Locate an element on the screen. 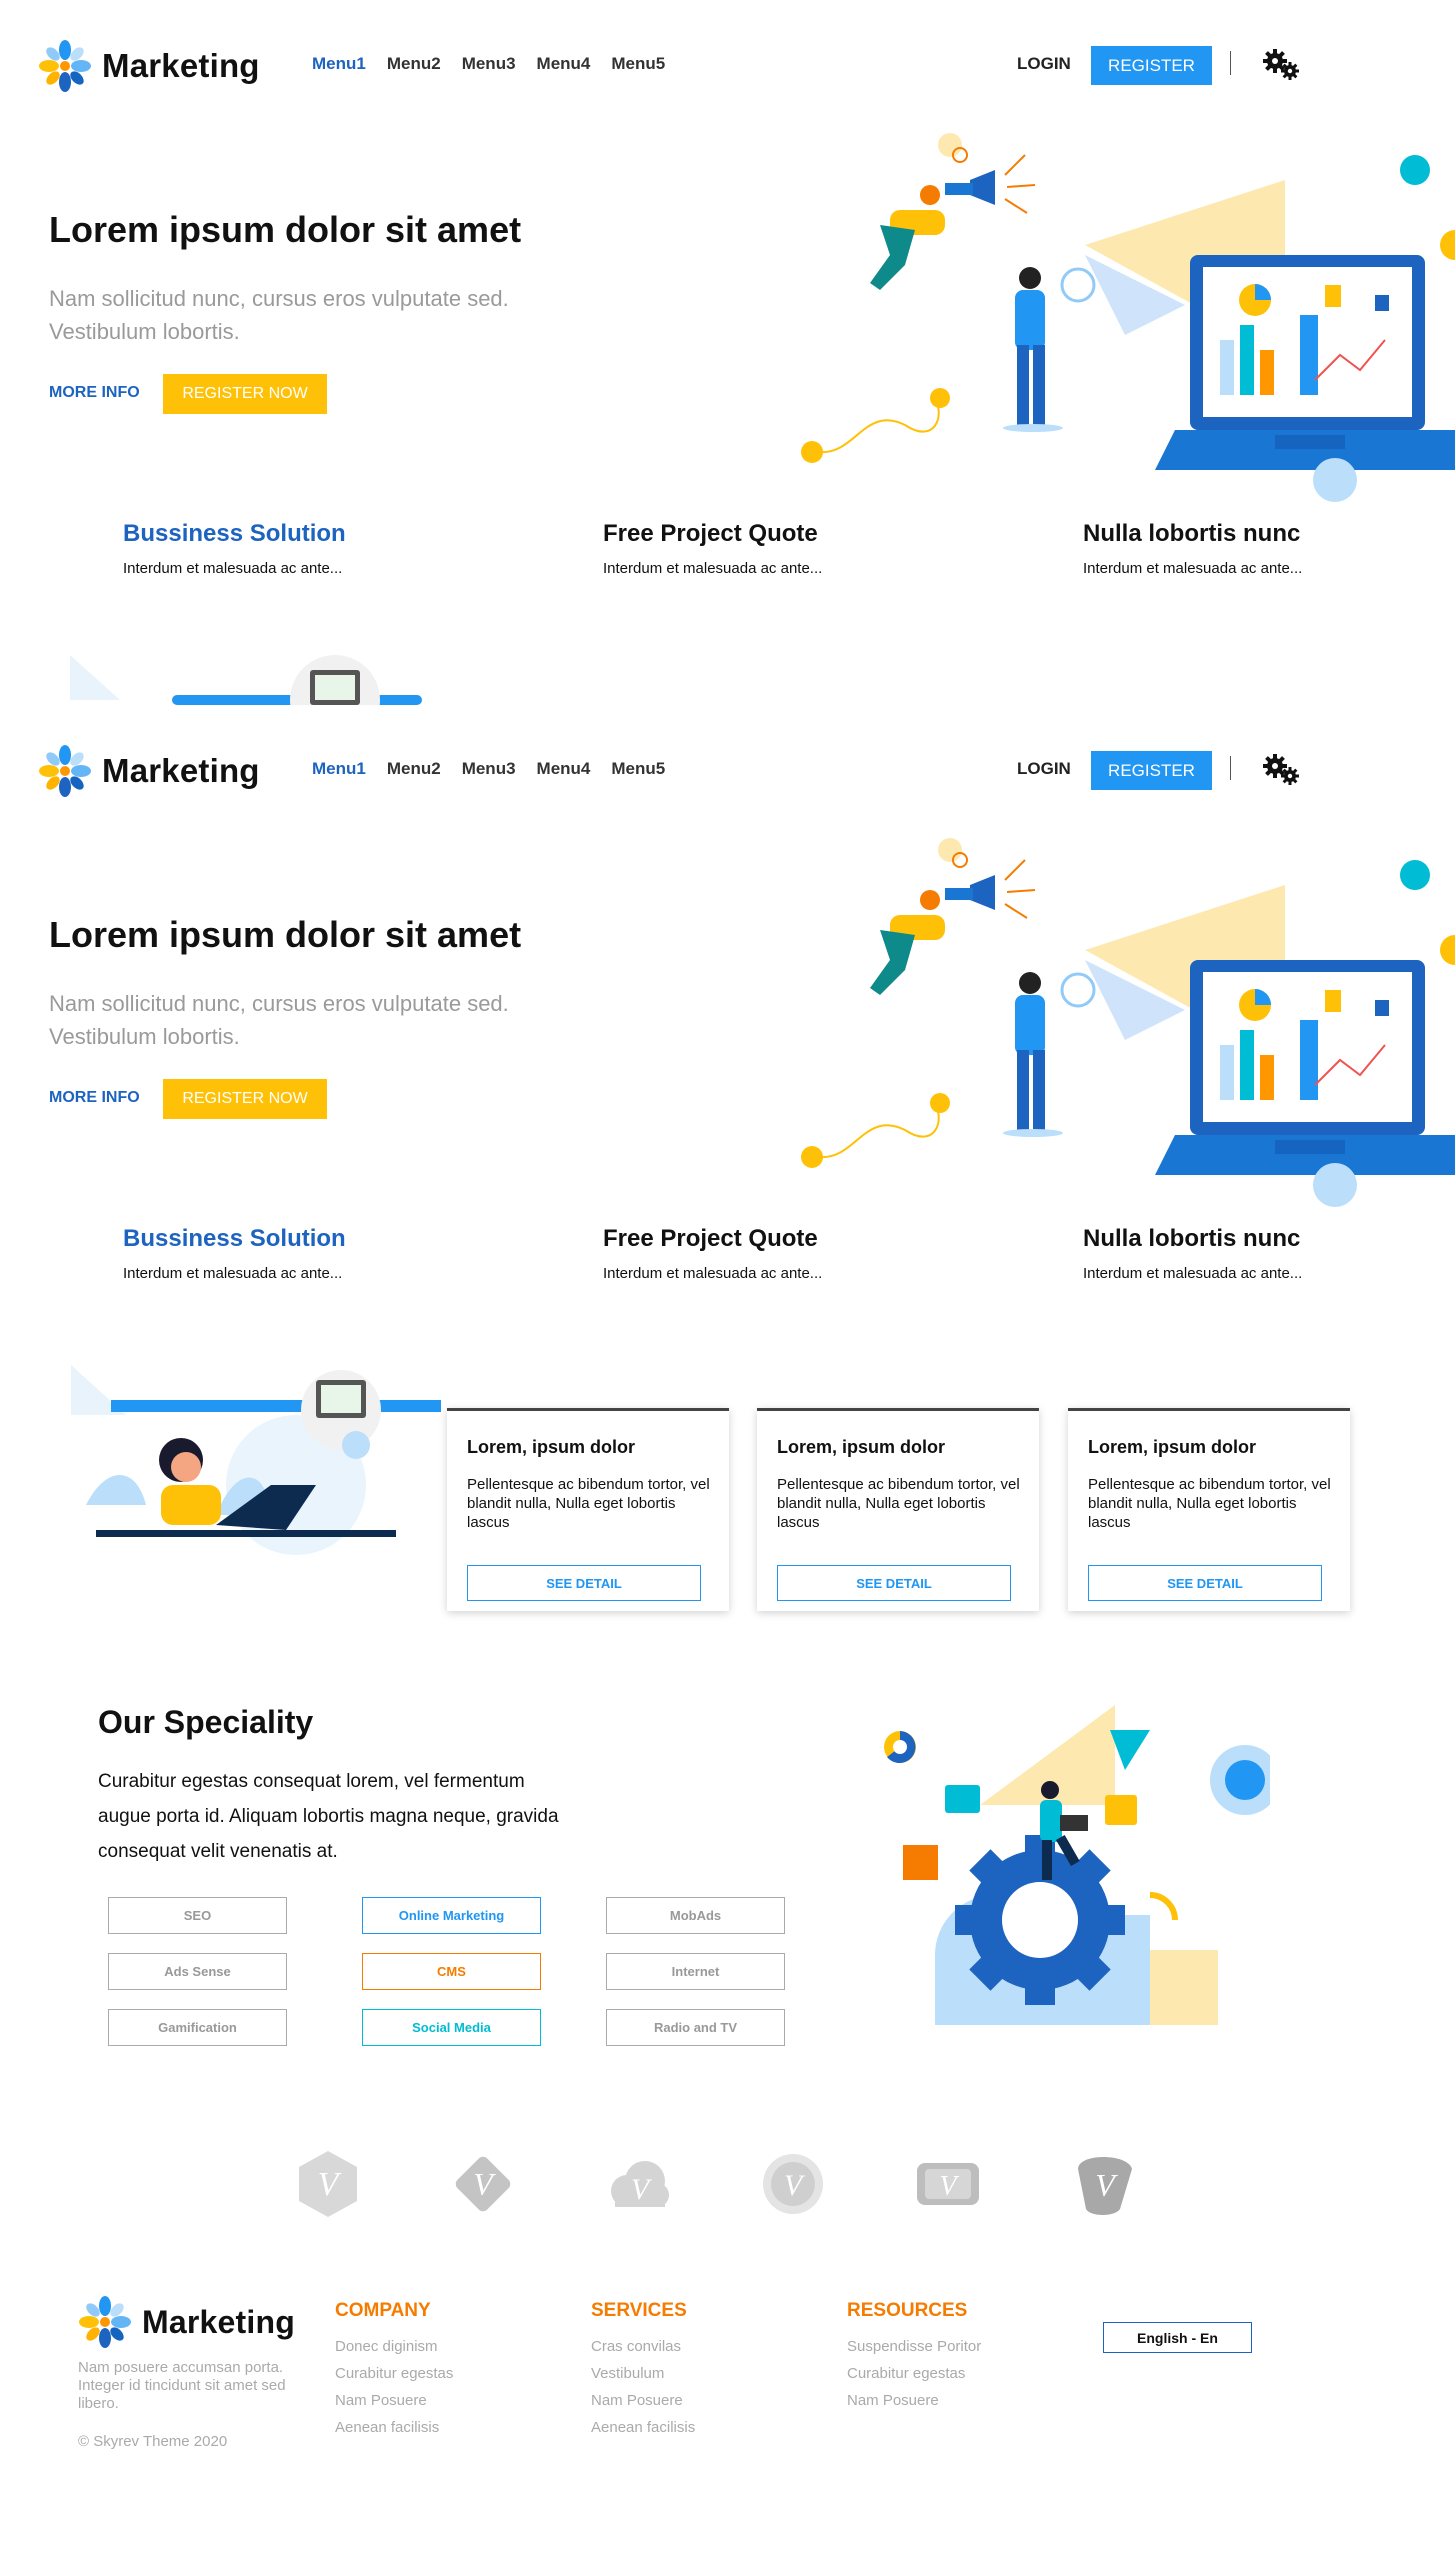  footer-link: Vestibulum is located at coordinates (643, 2373).